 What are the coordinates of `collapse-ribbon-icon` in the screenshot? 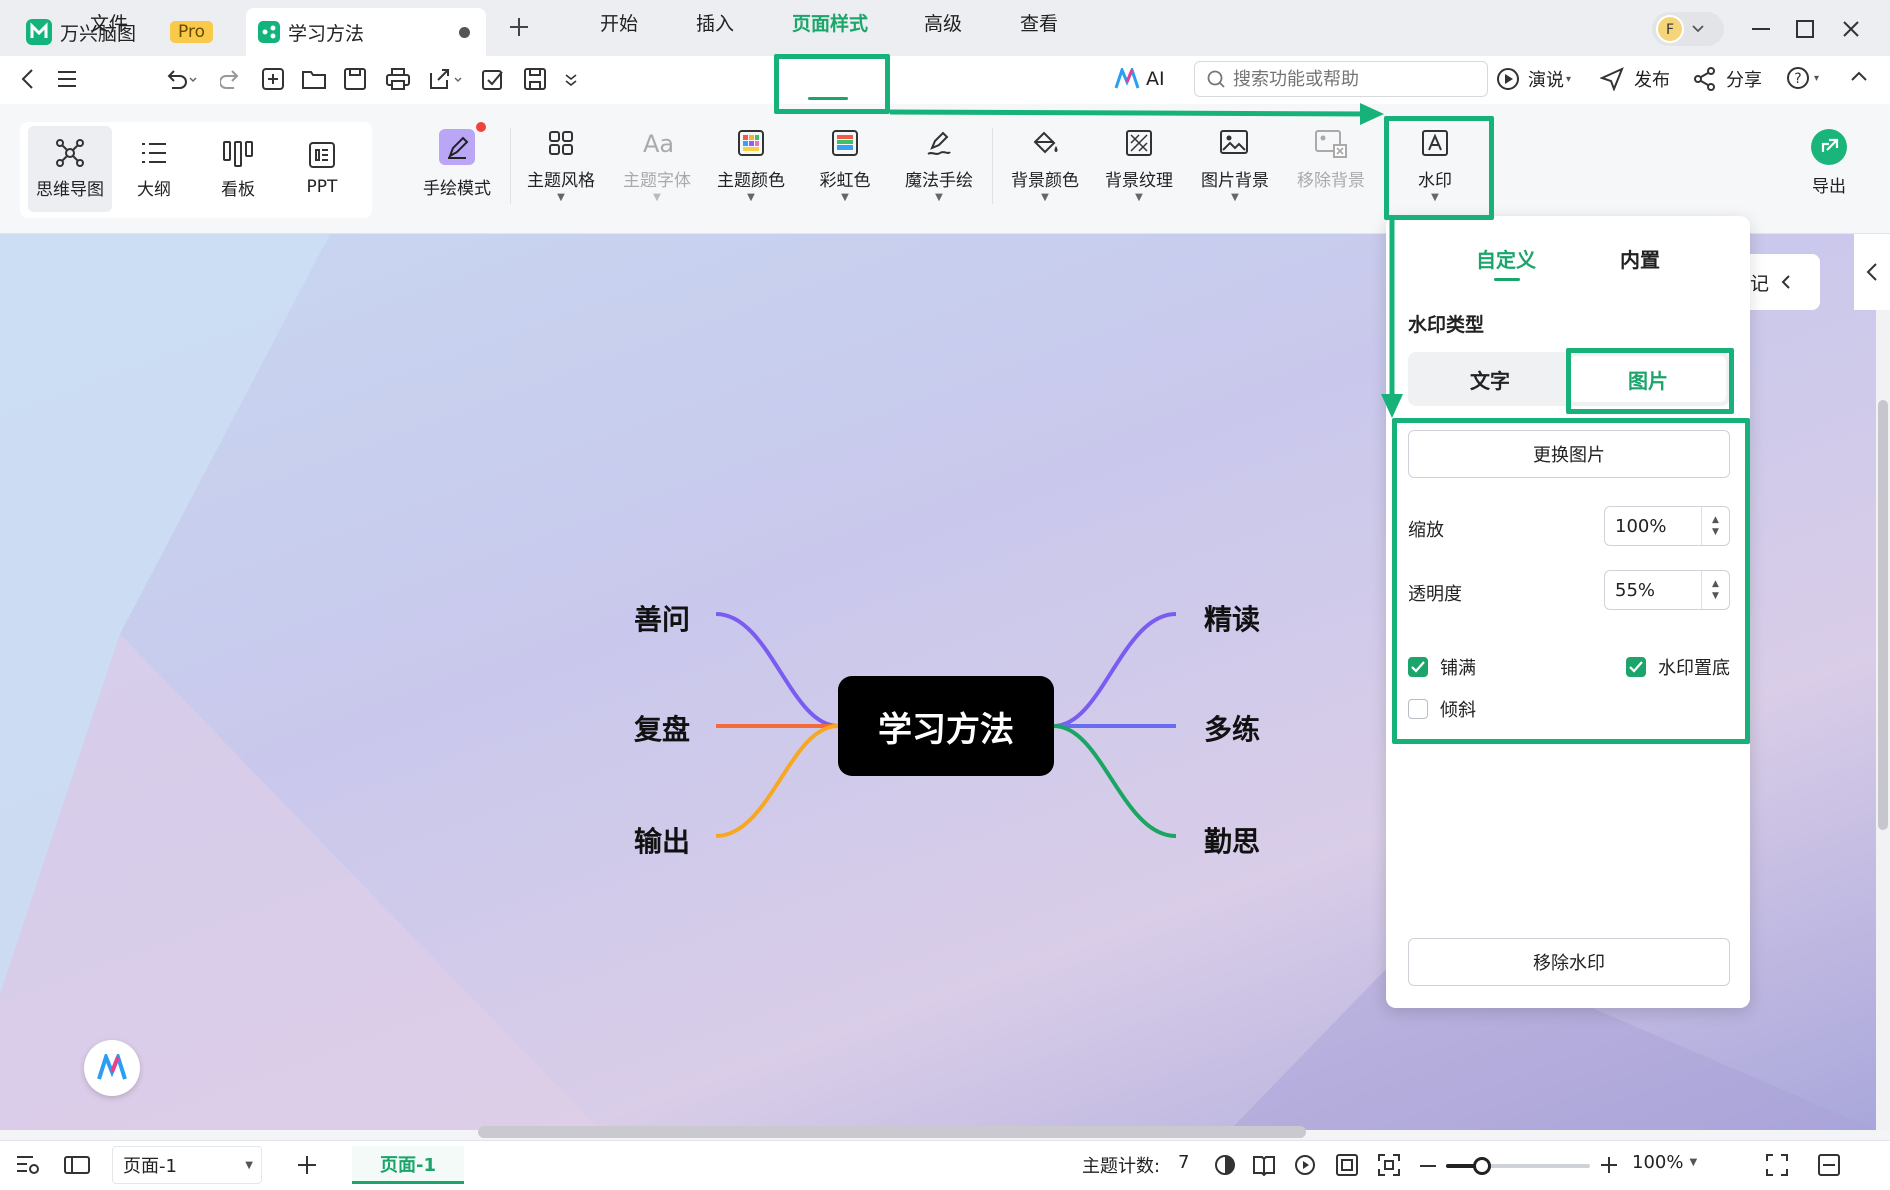 It's located at (1859, 76).